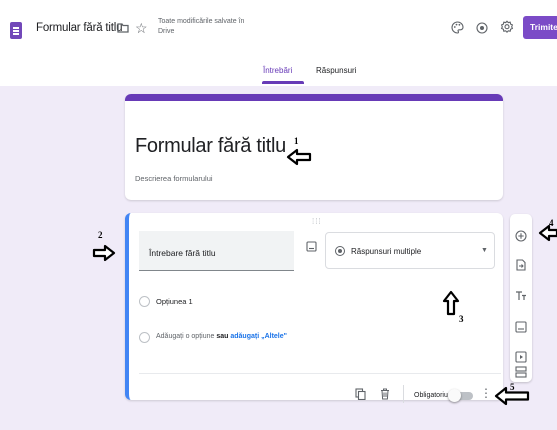 This screenshot has width=557, height=430. What do you see at coordinates (144, 301) in the screenshot?
I see `option-radio-icon` at bounding box center [144, 301].